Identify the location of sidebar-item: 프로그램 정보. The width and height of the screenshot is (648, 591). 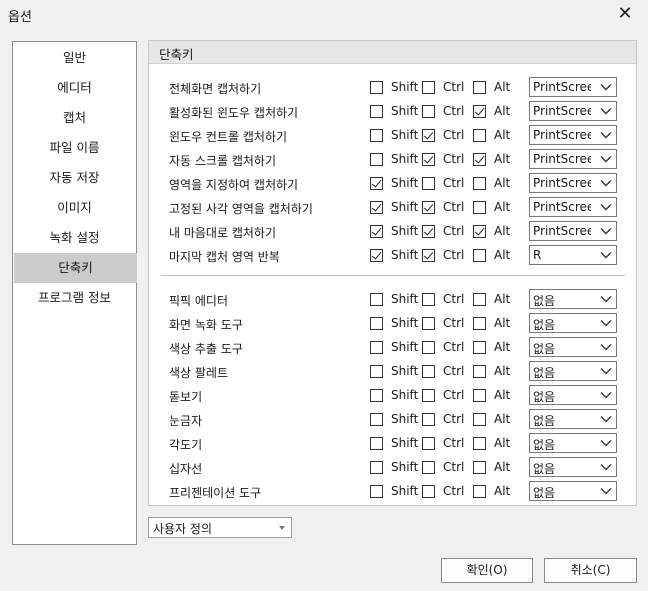
(74, 298).